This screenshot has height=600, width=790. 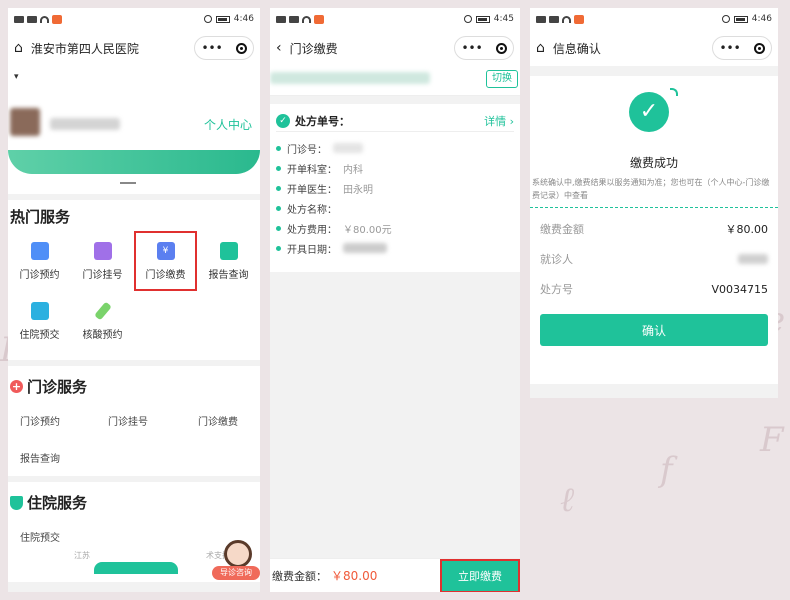 What do you see at coordinates (653, 163) in the screenshot?
I see `success-title: 缴费成功` at bounding box center [653, 163].